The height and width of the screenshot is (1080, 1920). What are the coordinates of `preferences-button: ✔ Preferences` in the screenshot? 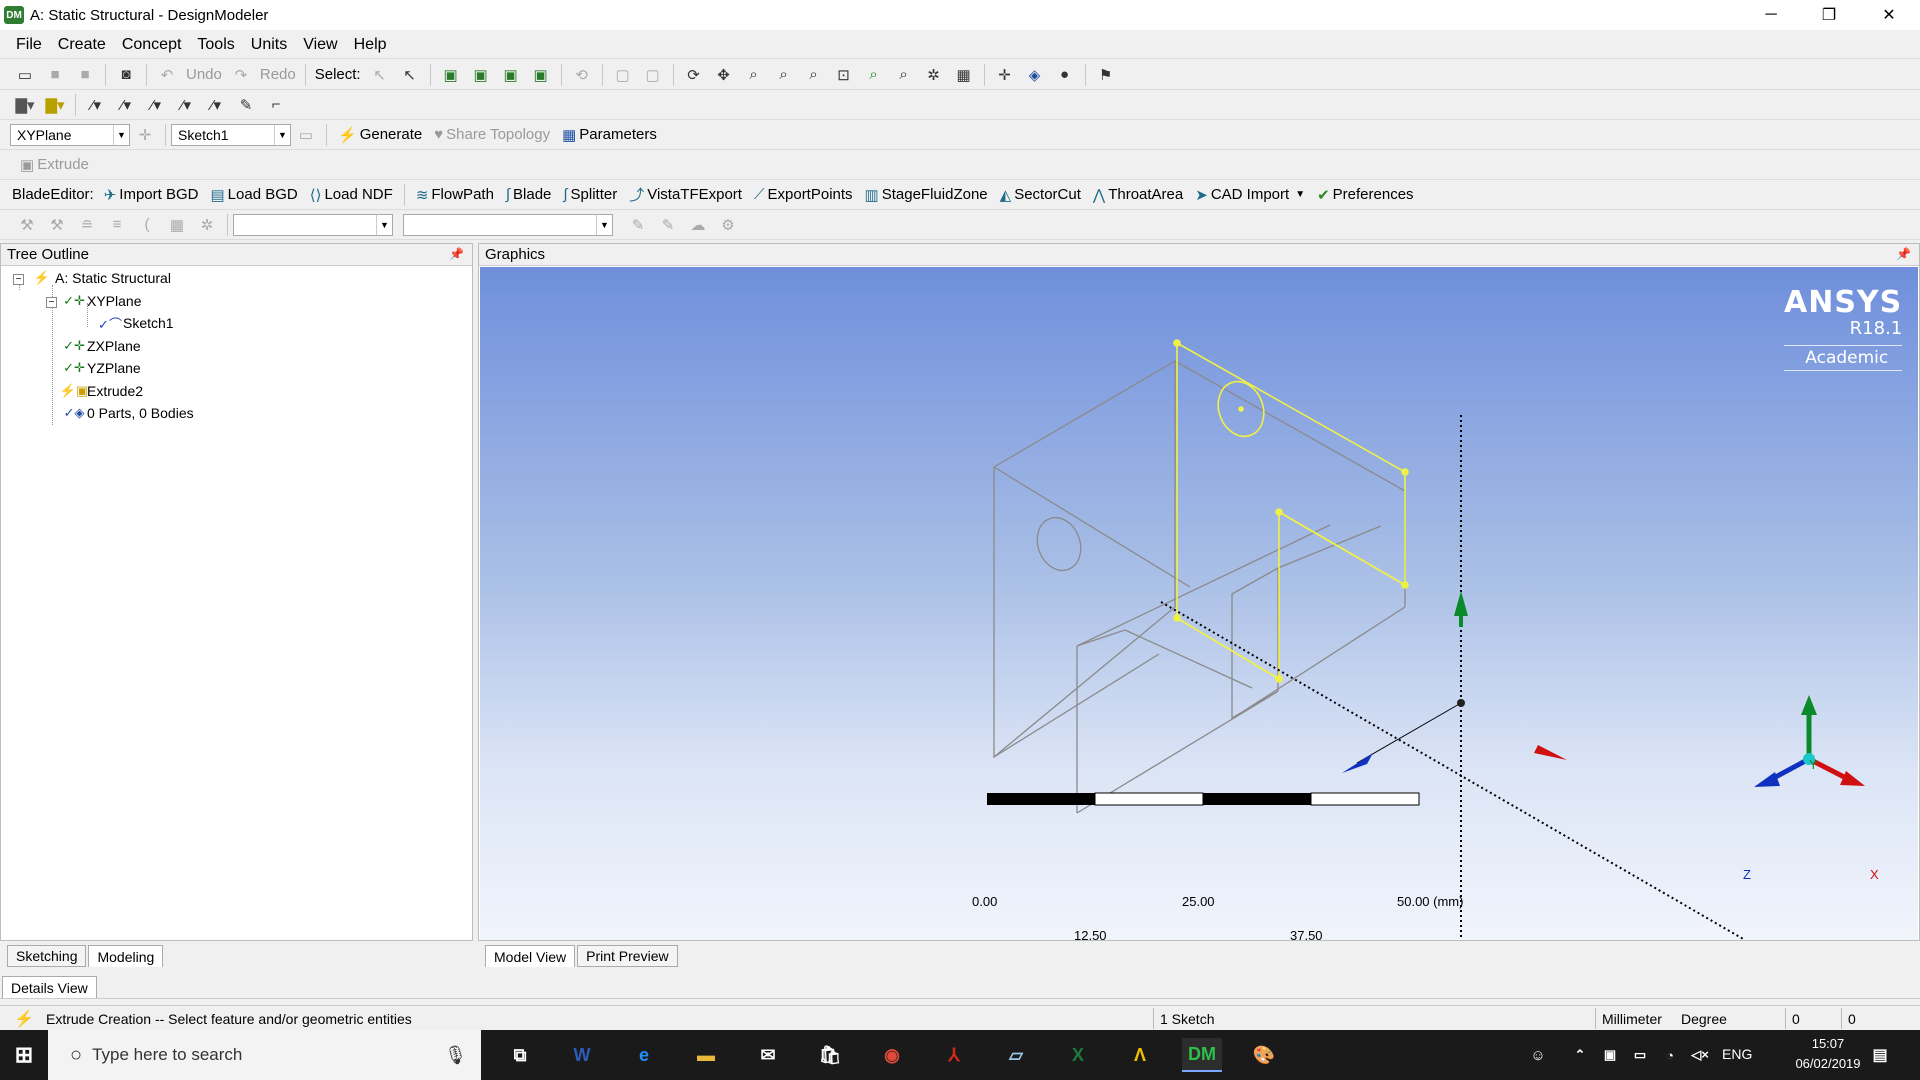 It's located at (1365, 195).